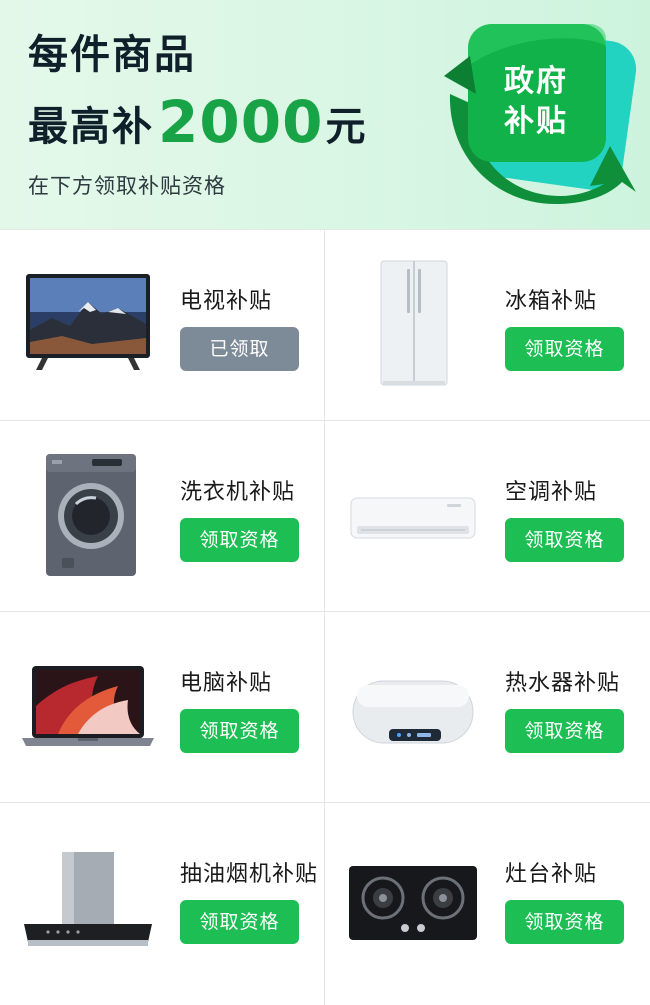 This screenshot has width=650, height=1005. What do you see at coordinates (162, 897) in the screenshot?
I see `subsidy-card-range-hood: 抽油烟机补贴 领取资格` at bounding box center [162, 897].